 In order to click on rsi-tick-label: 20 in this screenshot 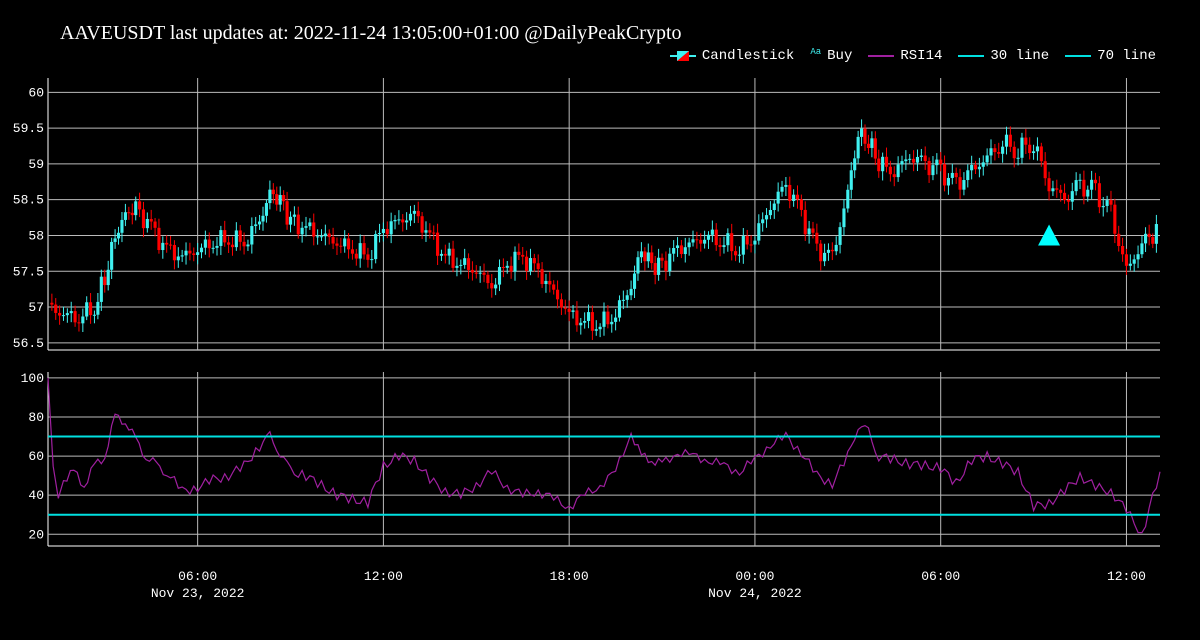, I will do `click(36, 534)`.